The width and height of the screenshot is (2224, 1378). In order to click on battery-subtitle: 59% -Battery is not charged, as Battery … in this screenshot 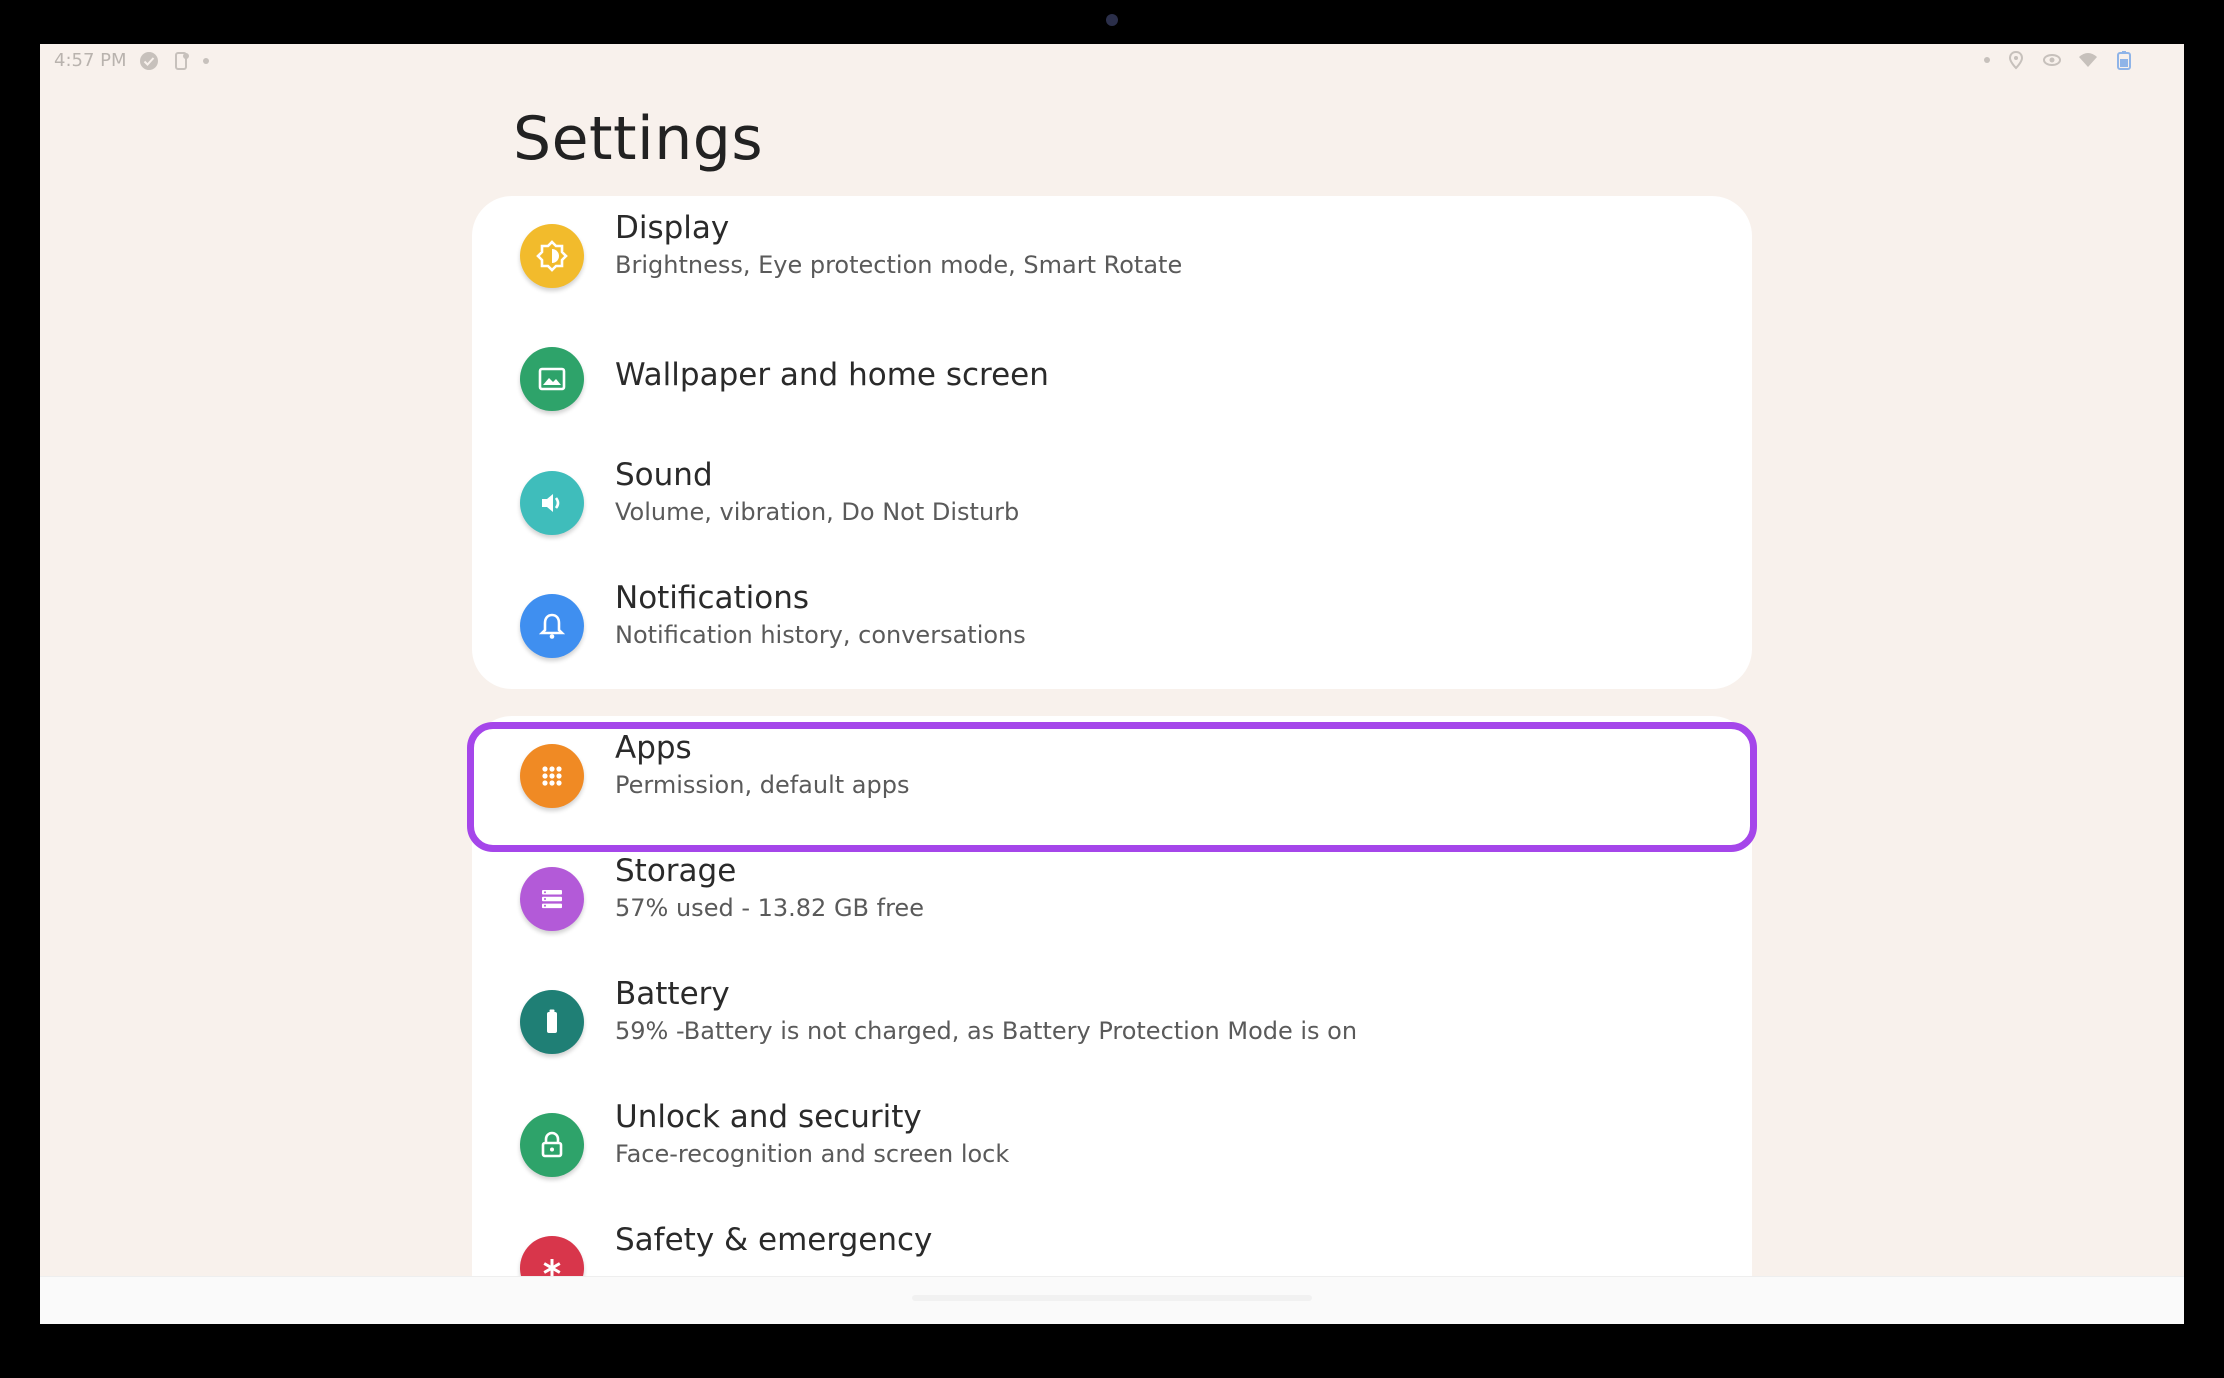, I will do `click(986, 1031)`.